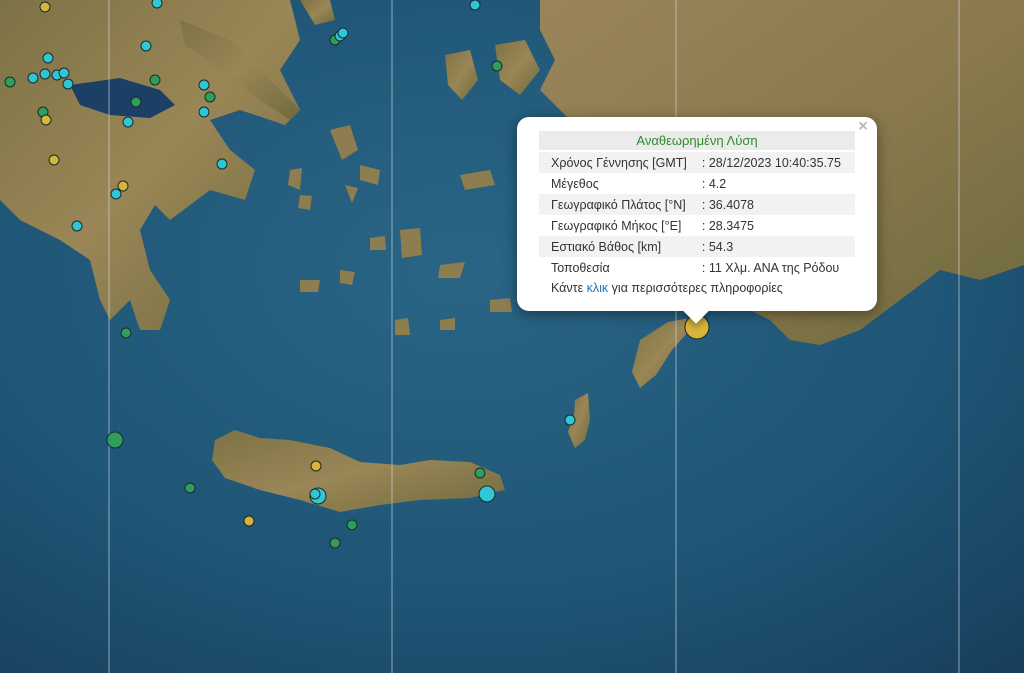 The image size is (1024, 673). I want to click on table-row: Γεωγραφικό Πλάτος [°N] : 36.4078, so click(697, 204).